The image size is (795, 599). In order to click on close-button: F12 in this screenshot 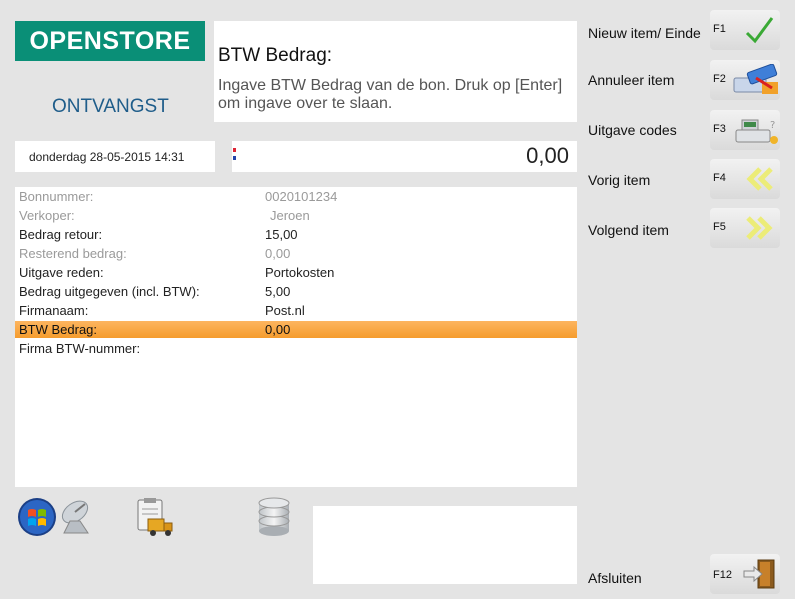, I will do `click(745, 574)`.